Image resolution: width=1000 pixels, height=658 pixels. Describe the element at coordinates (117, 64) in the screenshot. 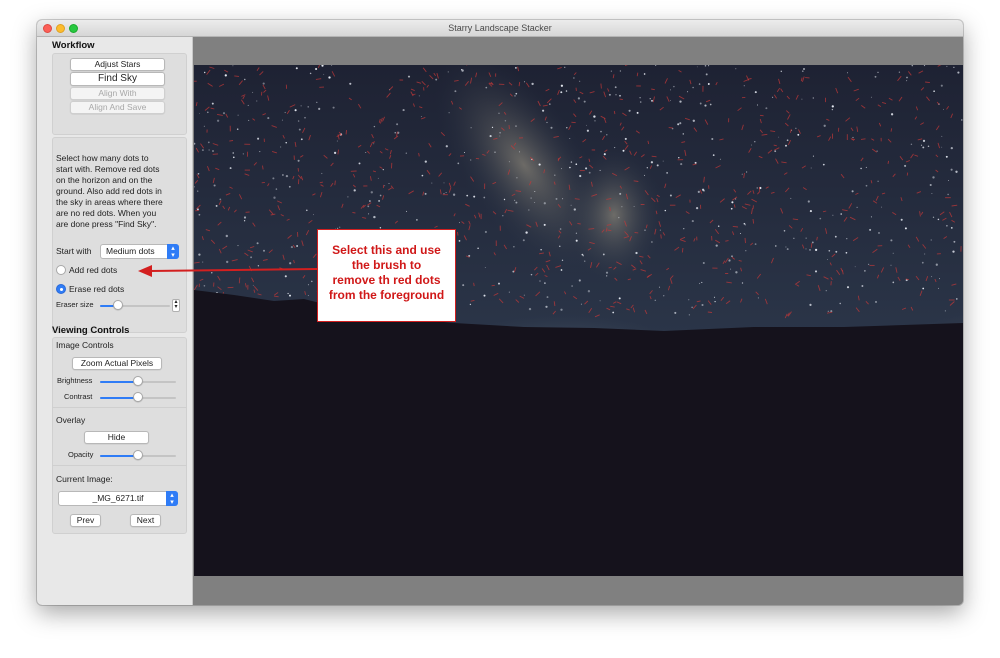

I see `adjust-stars-button: Adjust Stars` at that location.